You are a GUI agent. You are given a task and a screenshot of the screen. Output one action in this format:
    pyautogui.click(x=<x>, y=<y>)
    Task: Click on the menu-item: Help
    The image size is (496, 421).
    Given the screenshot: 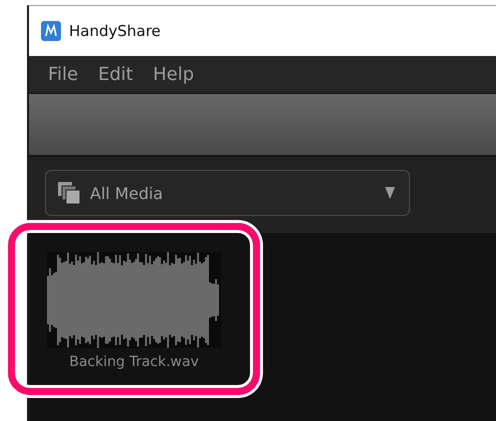 What is the action you would take?
    pyautogui.click(x=173, y=74)
    